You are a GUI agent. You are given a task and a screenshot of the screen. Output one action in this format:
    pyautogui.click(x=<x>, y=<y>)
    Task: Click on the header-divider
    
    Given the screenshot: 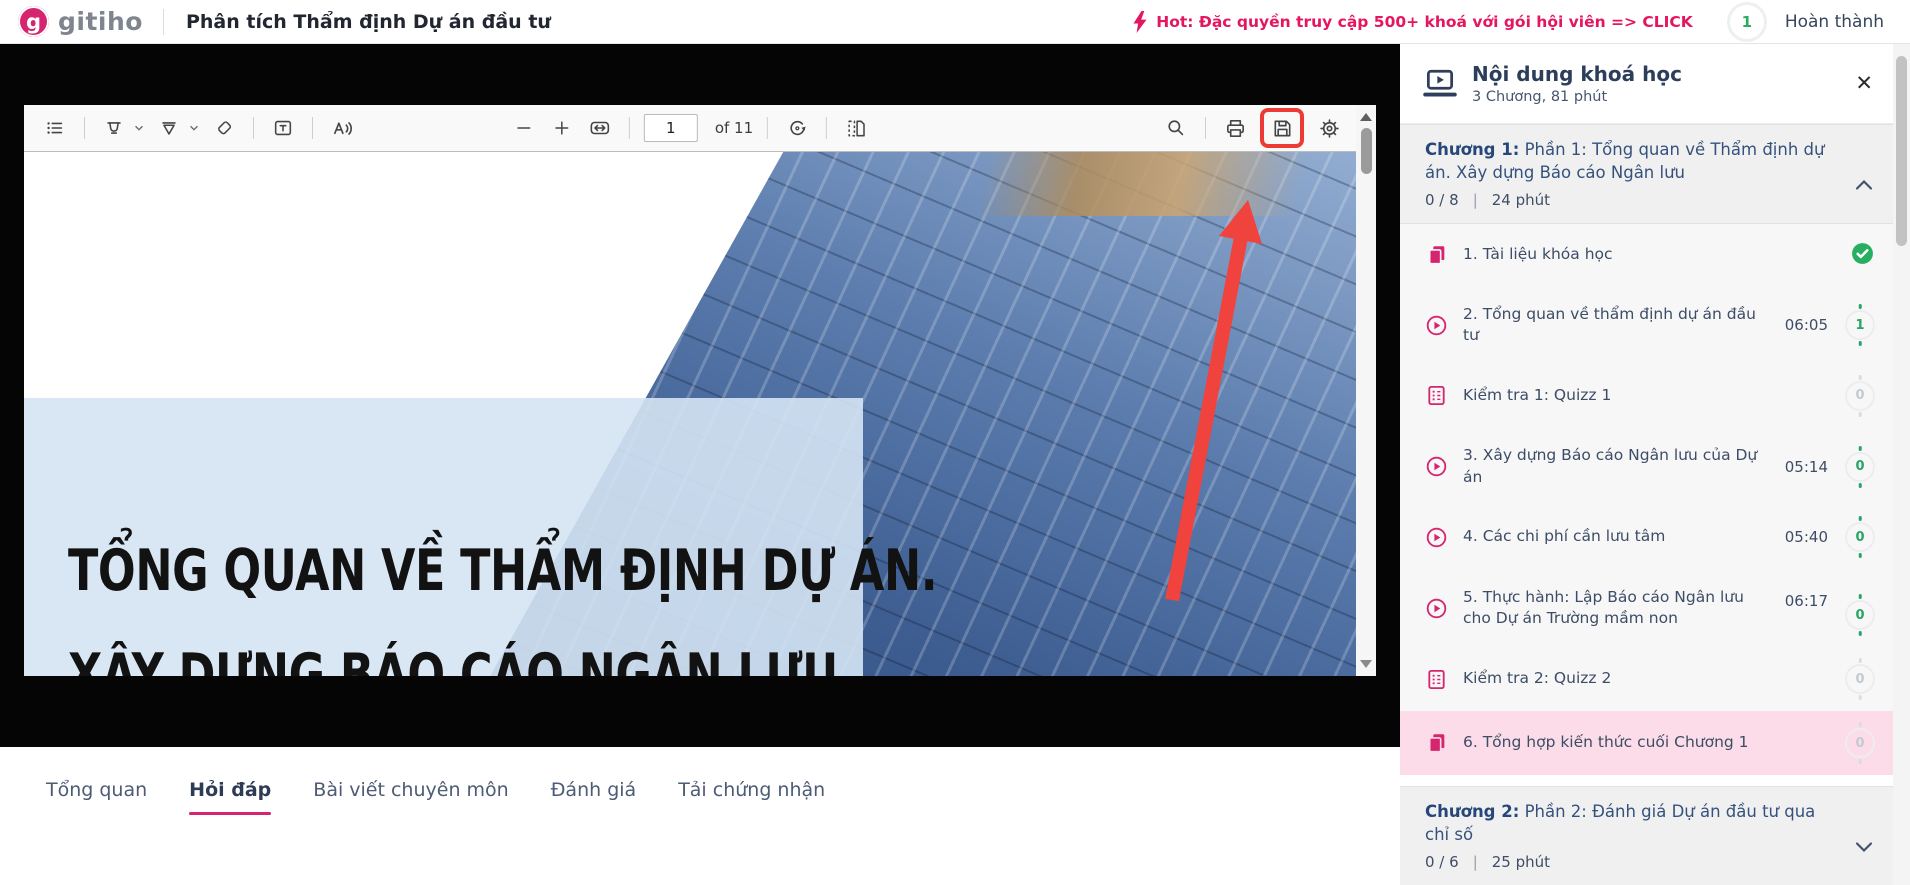 What is the action you would take?
    pyautogui.click(x=163, y=21)
    